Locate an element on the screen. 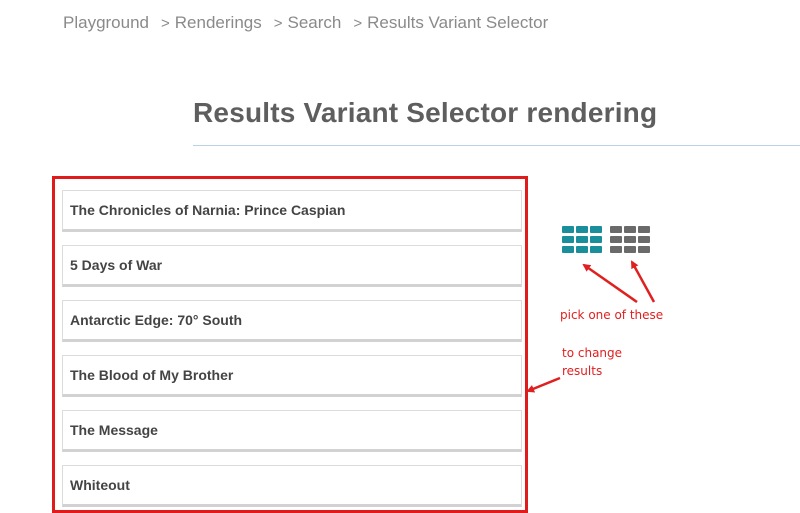 This screenshot has height=513, width=800. annotation-arrows is located at coordinates (591, 326).